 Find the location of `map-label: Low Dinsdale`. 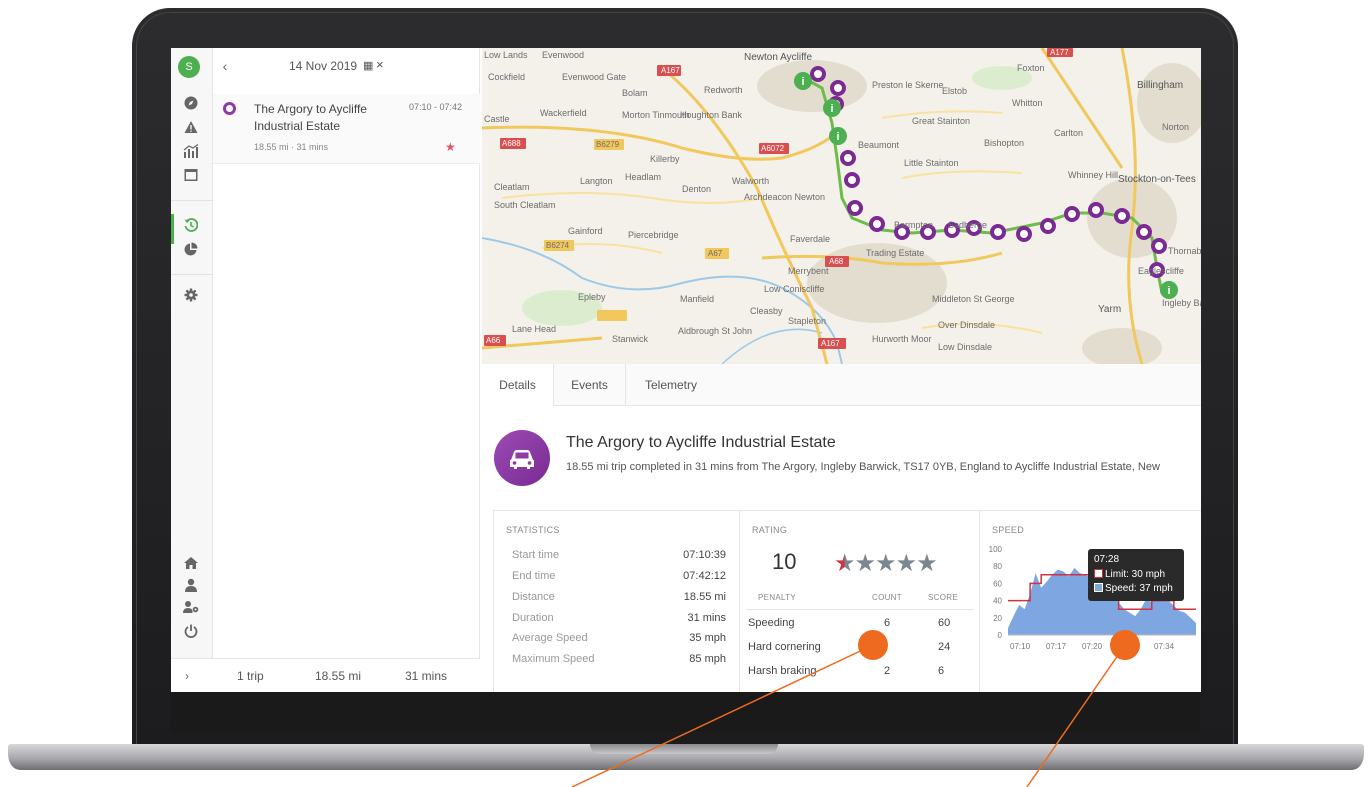

map-label: Low Dinsdale is located at coordinates (965, 347).